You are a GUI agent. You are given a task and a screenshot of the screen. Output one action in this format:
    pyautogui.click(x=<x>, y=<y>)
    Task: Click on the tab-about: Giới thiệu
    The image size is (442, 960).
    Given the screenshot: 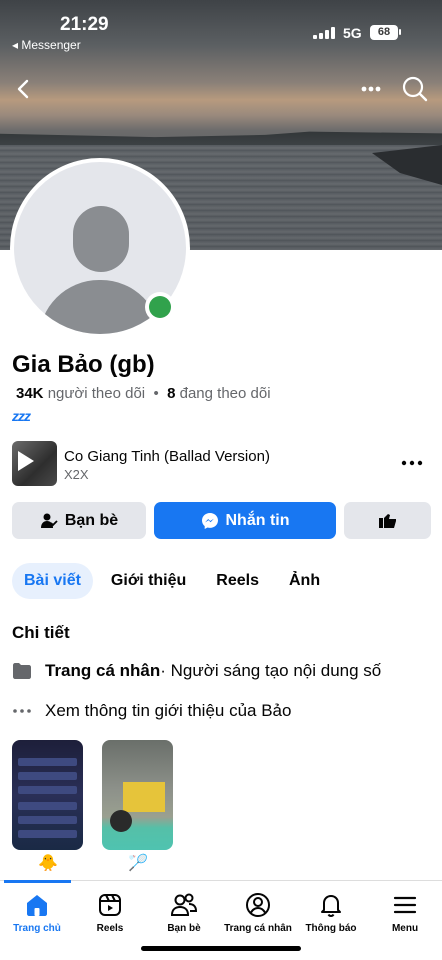 What is the action you would take?
    pyautogui.click(x=148, y=581)
    